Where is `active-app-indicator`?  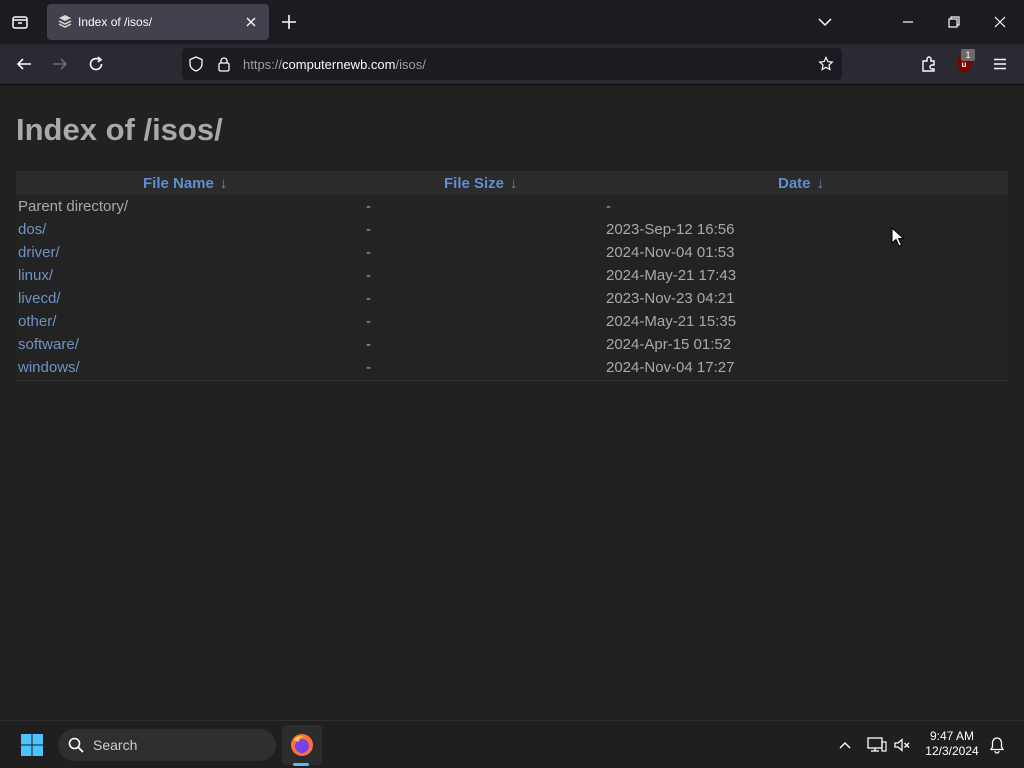 active-app-indicator is located at coordinates (301, 764).